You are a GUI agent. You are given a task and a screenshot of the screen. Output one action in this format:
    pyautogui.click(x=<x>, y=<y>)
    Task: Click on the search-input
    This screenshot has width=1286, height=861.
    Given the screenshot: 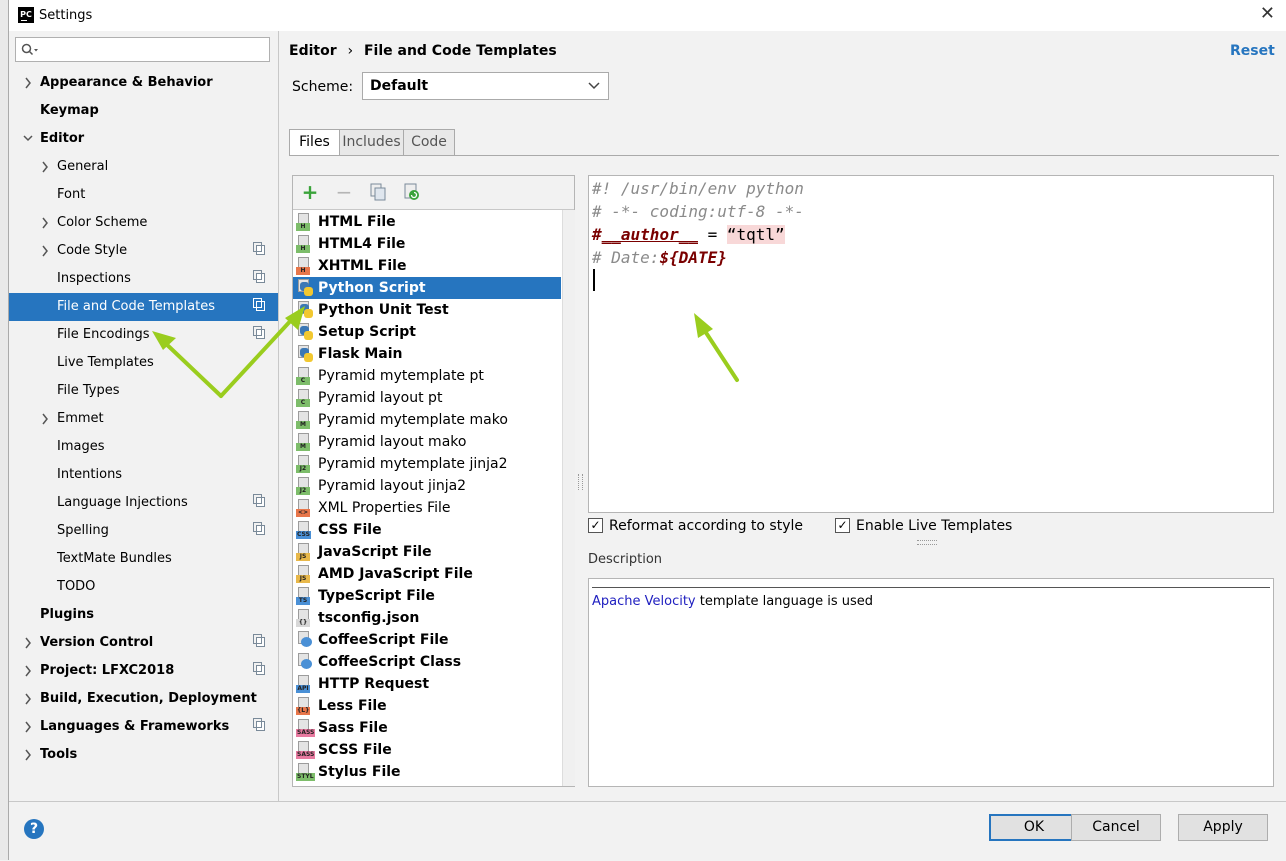 What is the action you would take?
    pyautogui.click(x=142, y=49)
    